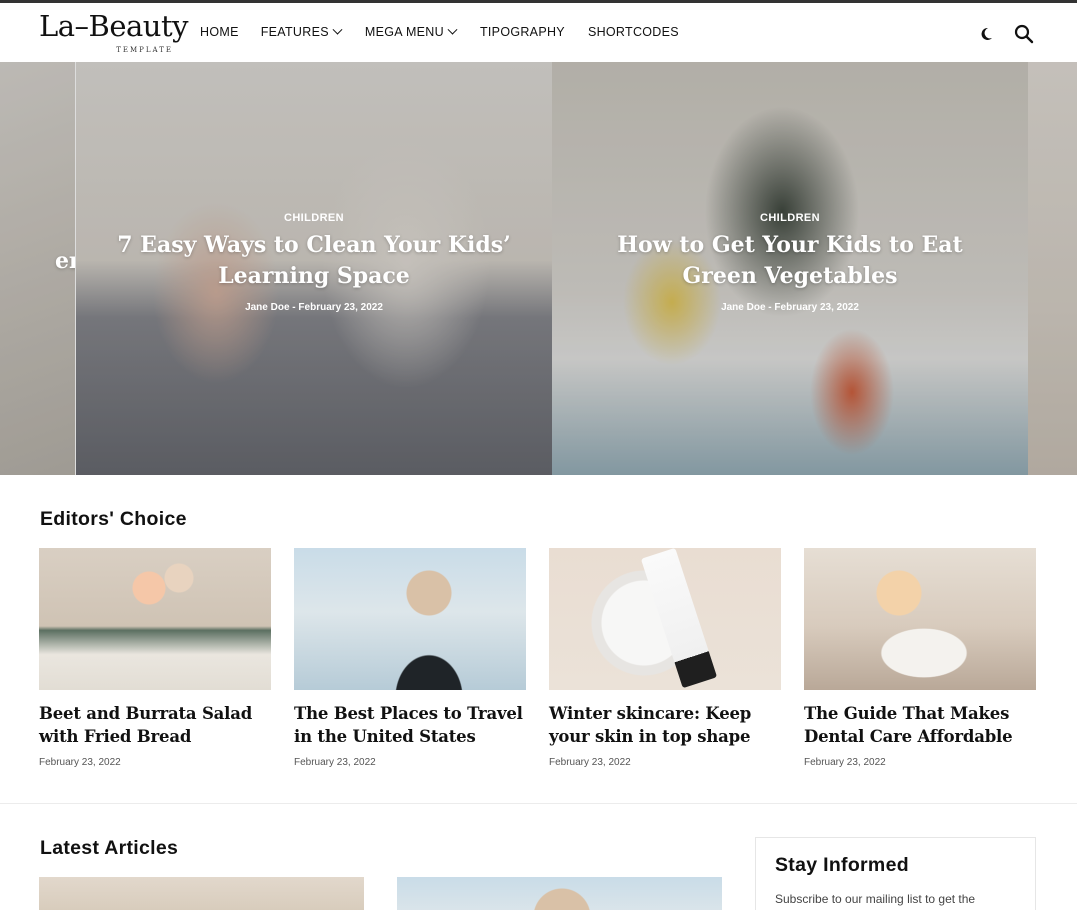 Image resolution: width=1077 pixels, height=910 pixels. What do you see at coordinates (294, 32) in the screenshot?
I see `nav-features-label: FEATURES` at bounding box center [294, 32].